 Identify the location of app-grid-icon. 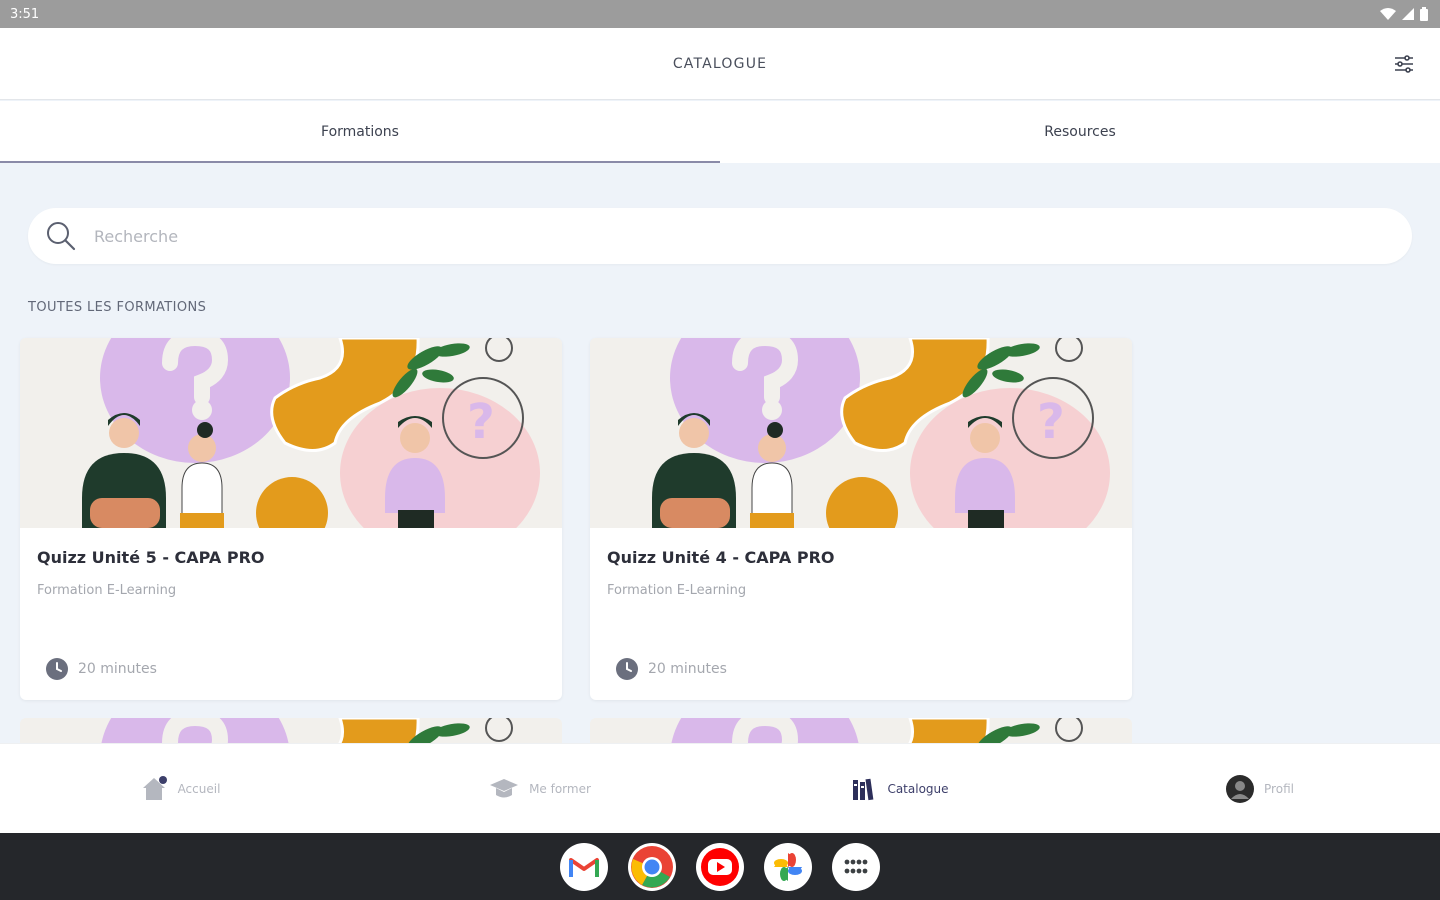
(856, 866).